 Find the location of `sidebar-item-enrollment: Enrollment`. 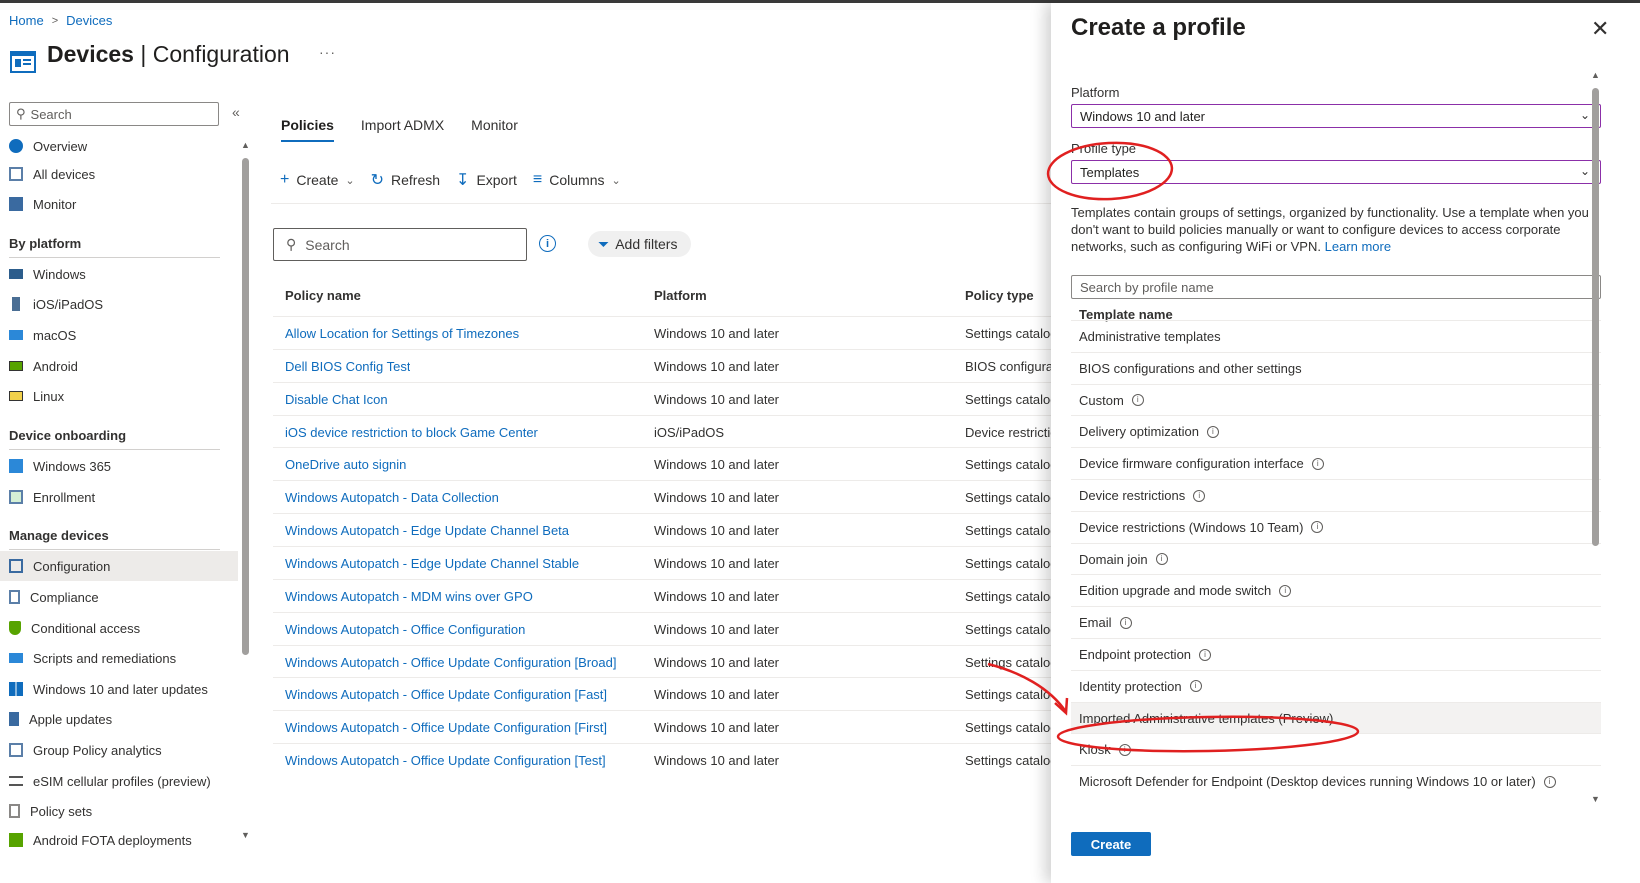

sidebar-item-enrollment: Enrollment is located at coordinates (119, 497).